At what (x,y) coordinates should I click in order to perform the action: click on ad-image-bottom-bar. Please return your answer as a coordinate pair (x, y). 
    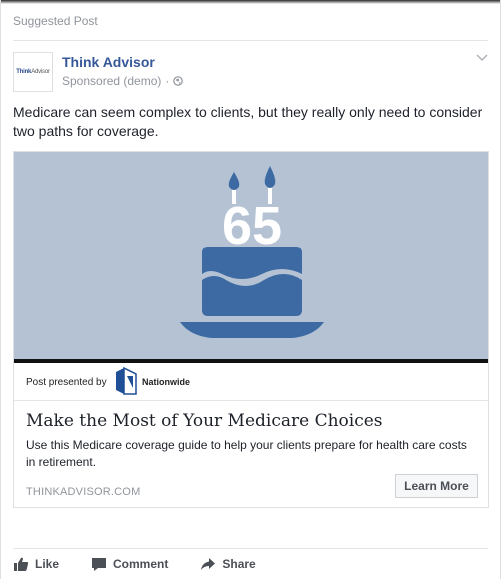
    Looking at the image, I should click on (251, 361).